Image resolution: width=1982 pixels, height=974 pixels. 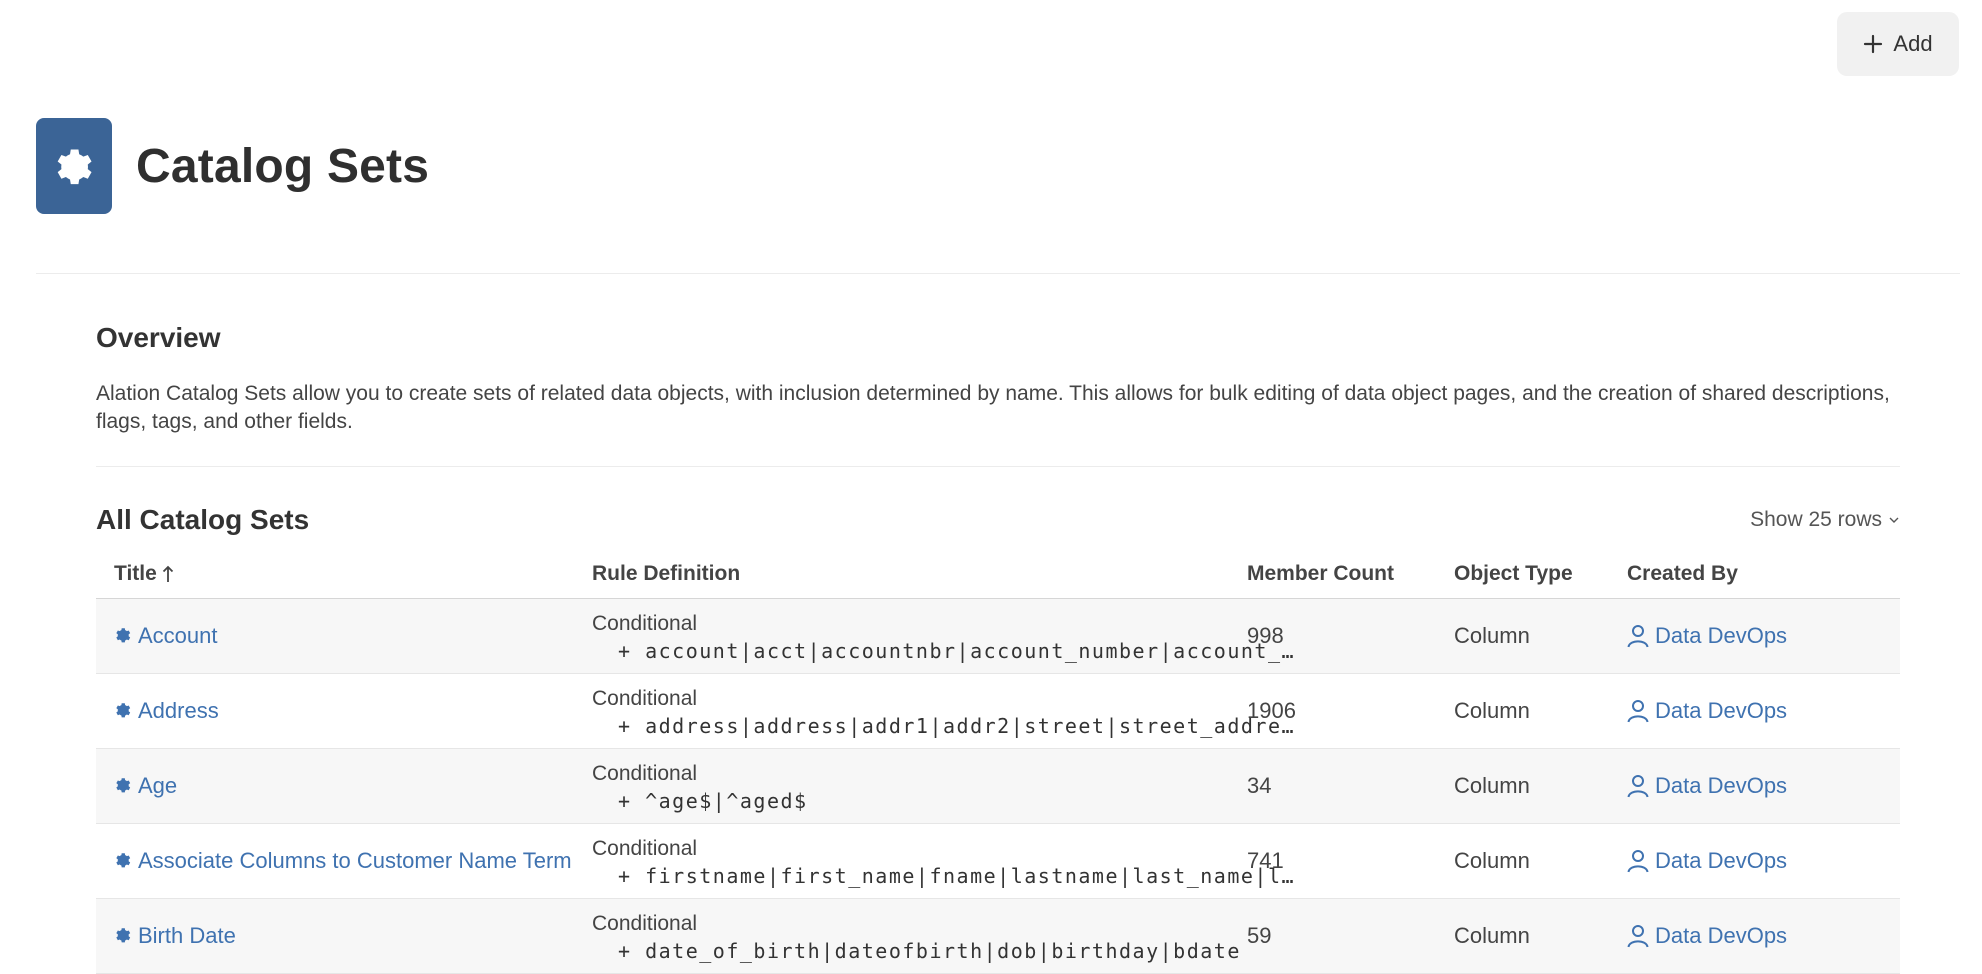 I want to click on cell-member-count: 998, so click(x=1265, y=635).